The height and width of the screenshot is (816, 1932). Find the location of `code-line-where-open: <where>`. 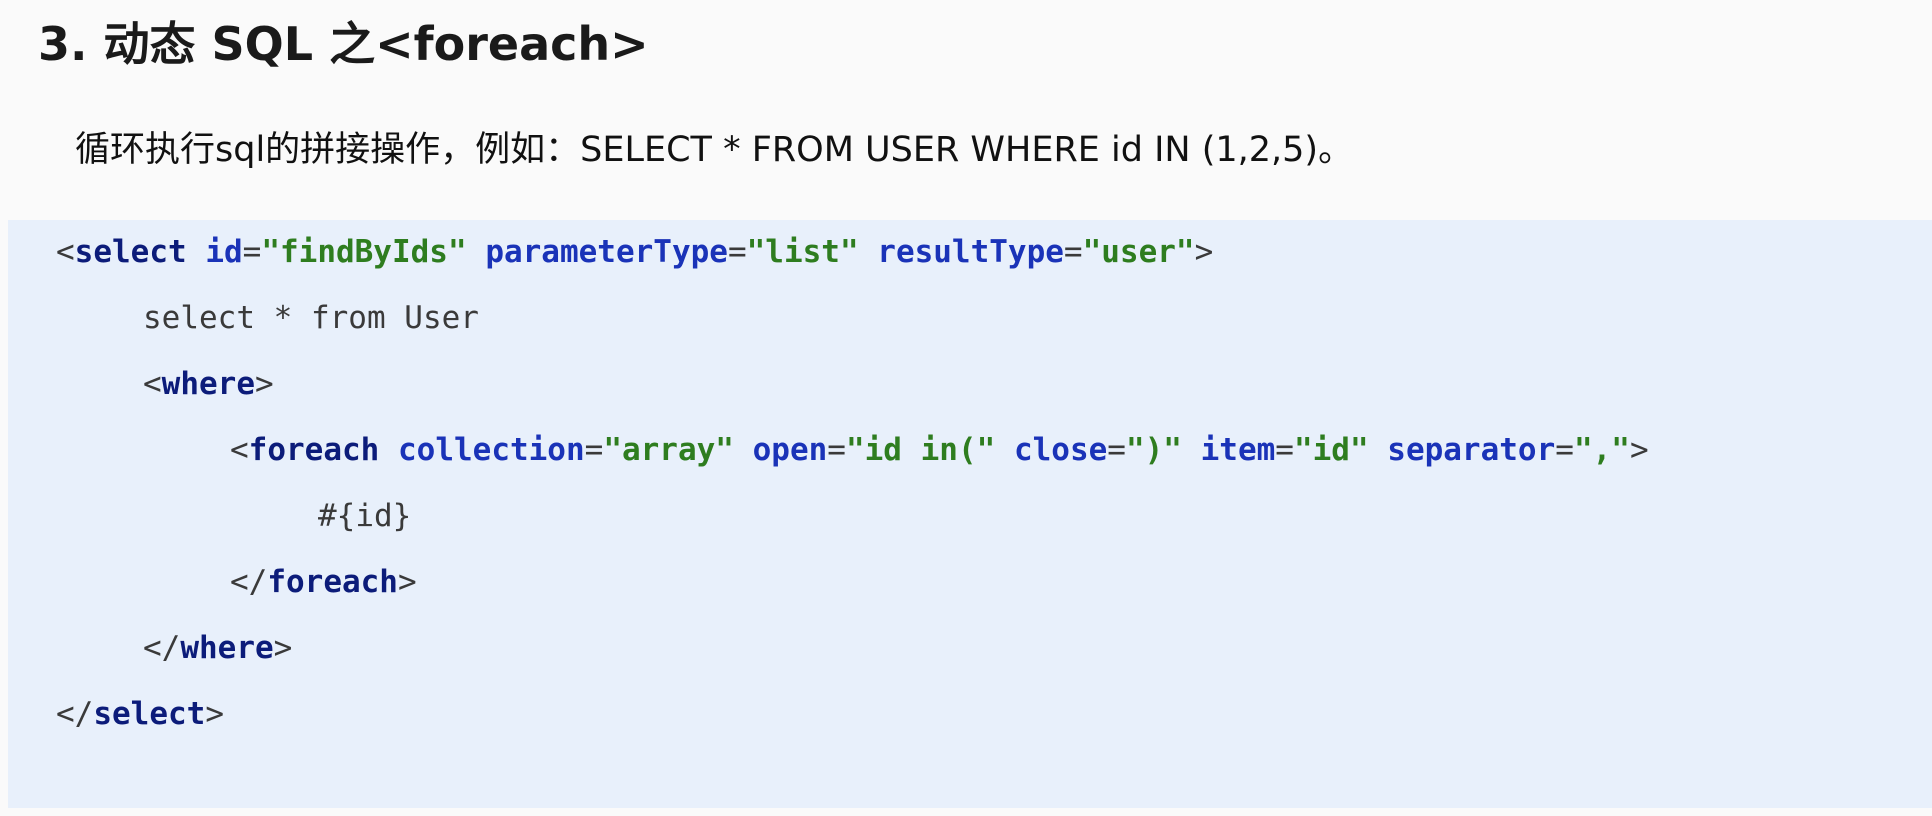

code-line-where-open: <where> is located at coordinates (208, 384).